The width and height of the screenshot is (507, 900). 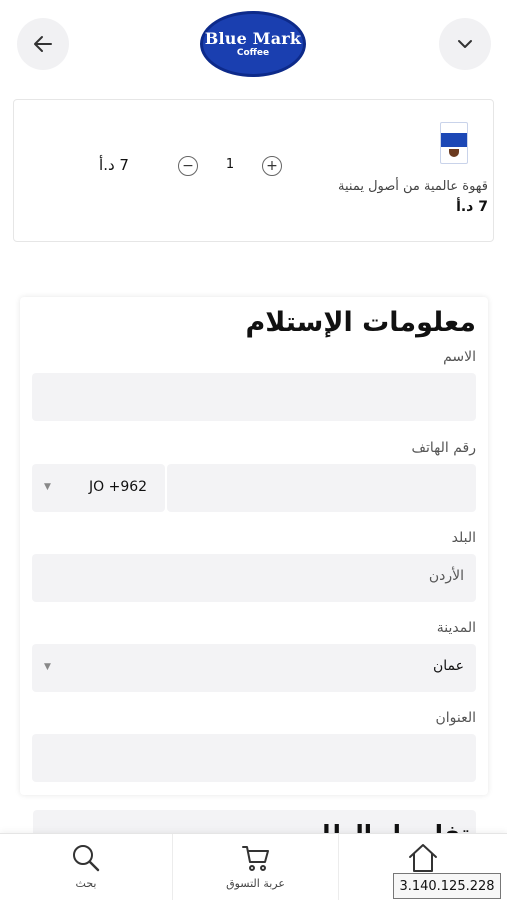 I want to click on address-label: العنوان, so click(x=455, y=718).